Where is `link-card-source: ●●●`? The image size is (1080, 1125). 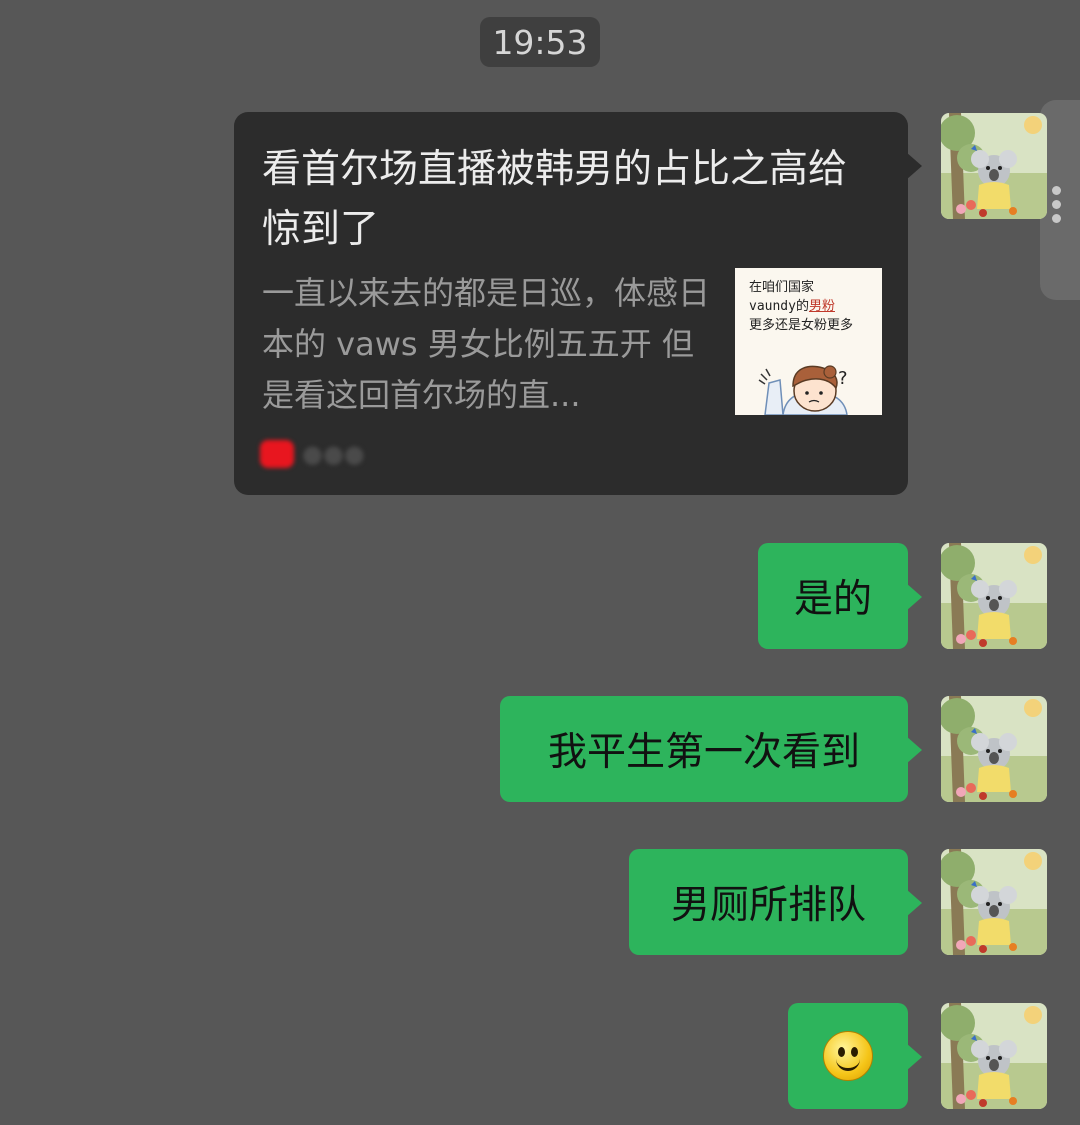
link-card-source: ●●● is located at coordinates (312, 454).